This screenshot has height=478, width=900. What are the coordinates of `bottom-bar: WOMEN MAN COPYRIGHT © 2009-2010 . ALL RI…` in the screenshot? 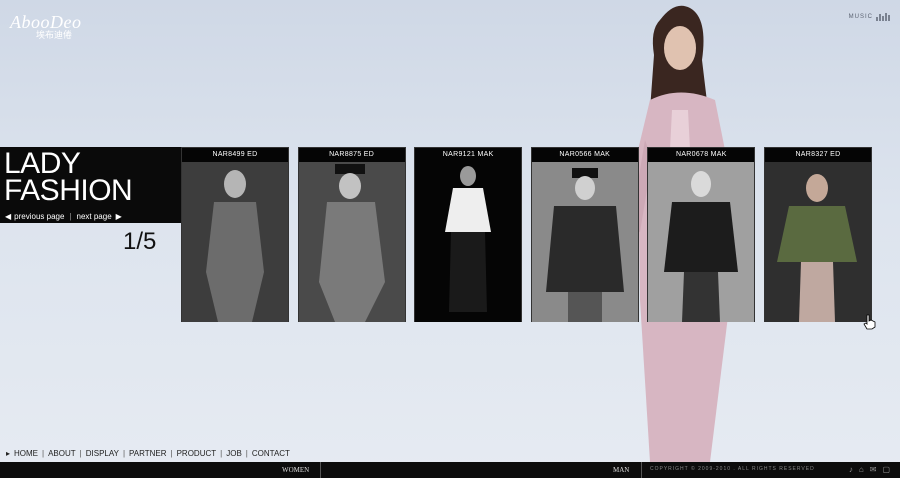 It's located at (450, 470).